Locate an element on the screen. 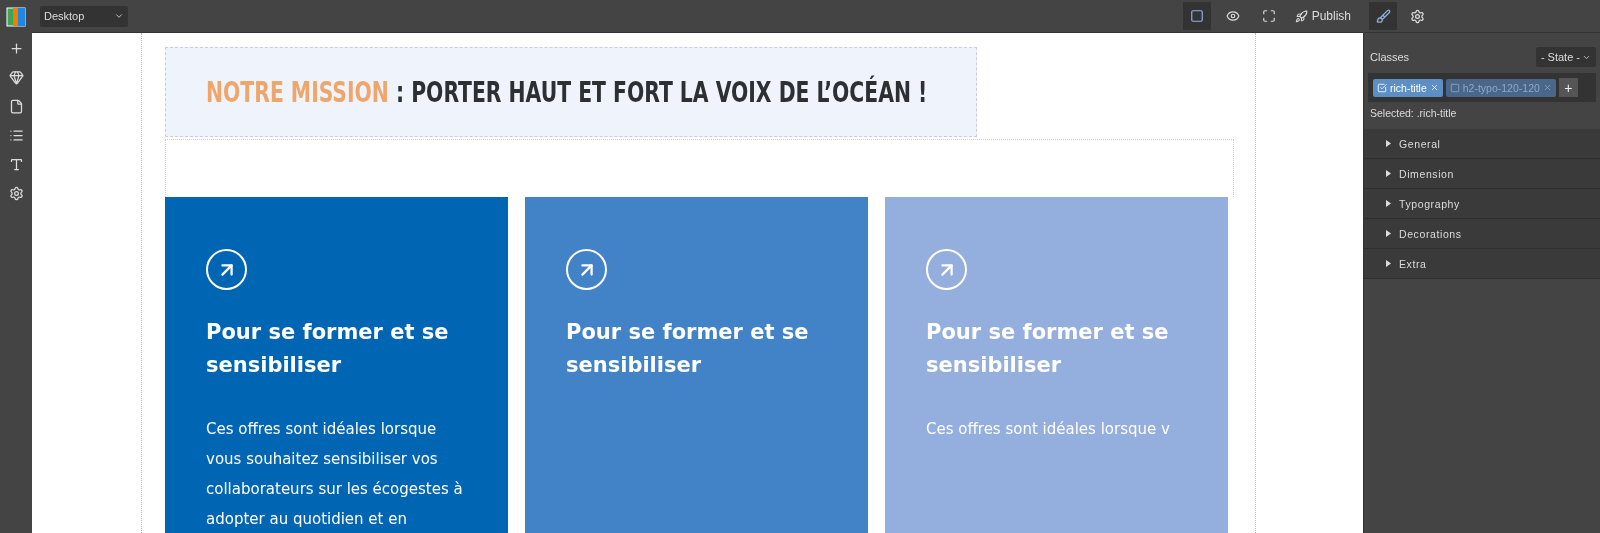 This screenshot has width=1600, height=533. brush-tab is located at coordinates (1383, 16).